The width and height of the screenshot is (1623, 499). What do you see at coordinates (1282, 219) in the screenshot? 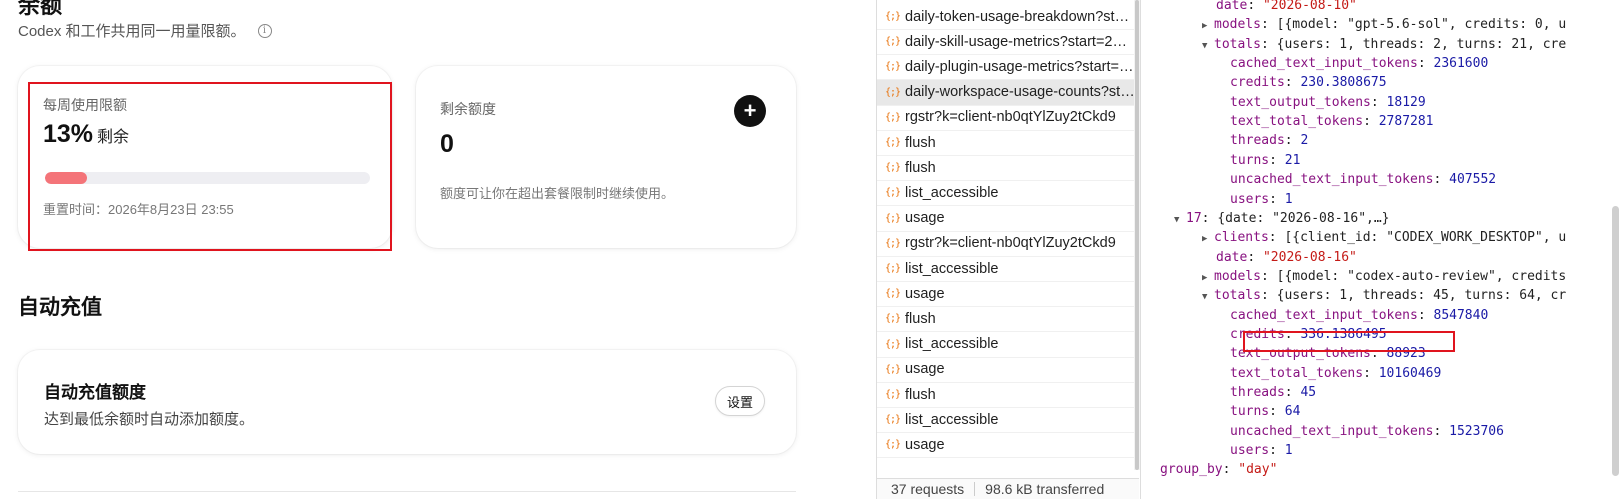
I see `json-tree-line: ▼ 17: {date: "2026-08-16",…}` at bounding box center [1282, 219].